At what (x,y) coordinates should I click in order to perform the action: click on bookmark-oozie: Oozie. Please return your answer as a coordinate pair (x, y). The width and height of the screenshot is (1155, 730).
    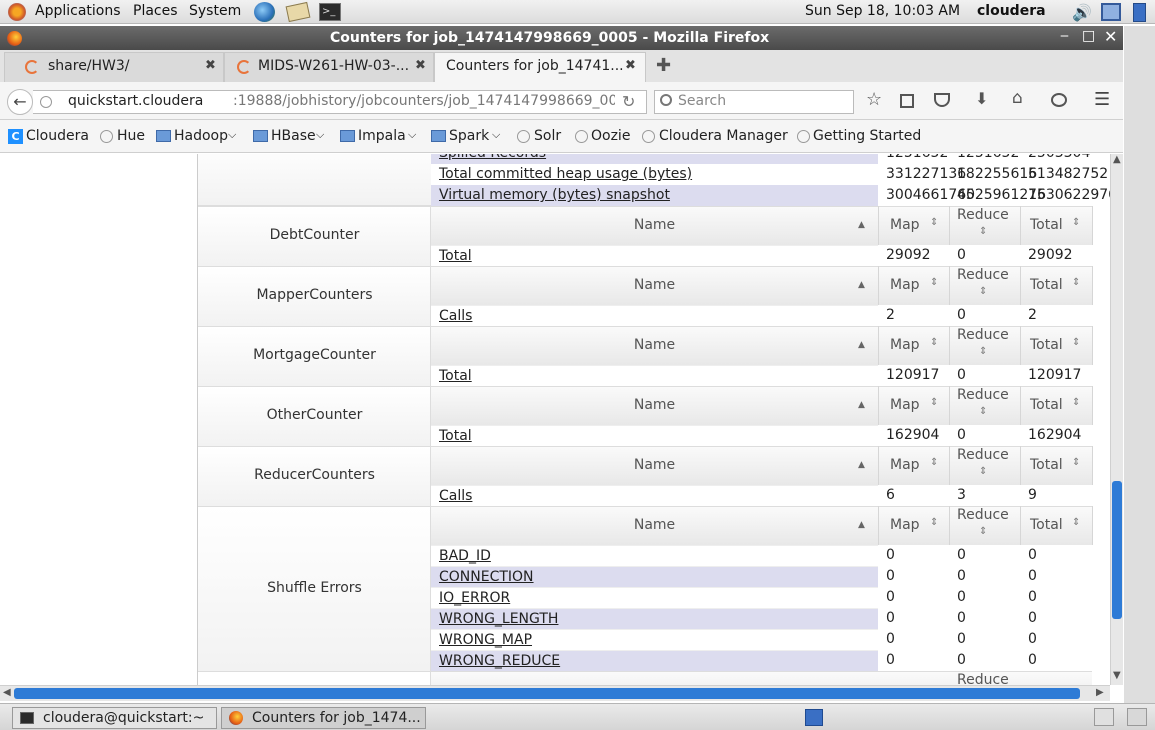
    Looking at the image, I should click on (610, 136).